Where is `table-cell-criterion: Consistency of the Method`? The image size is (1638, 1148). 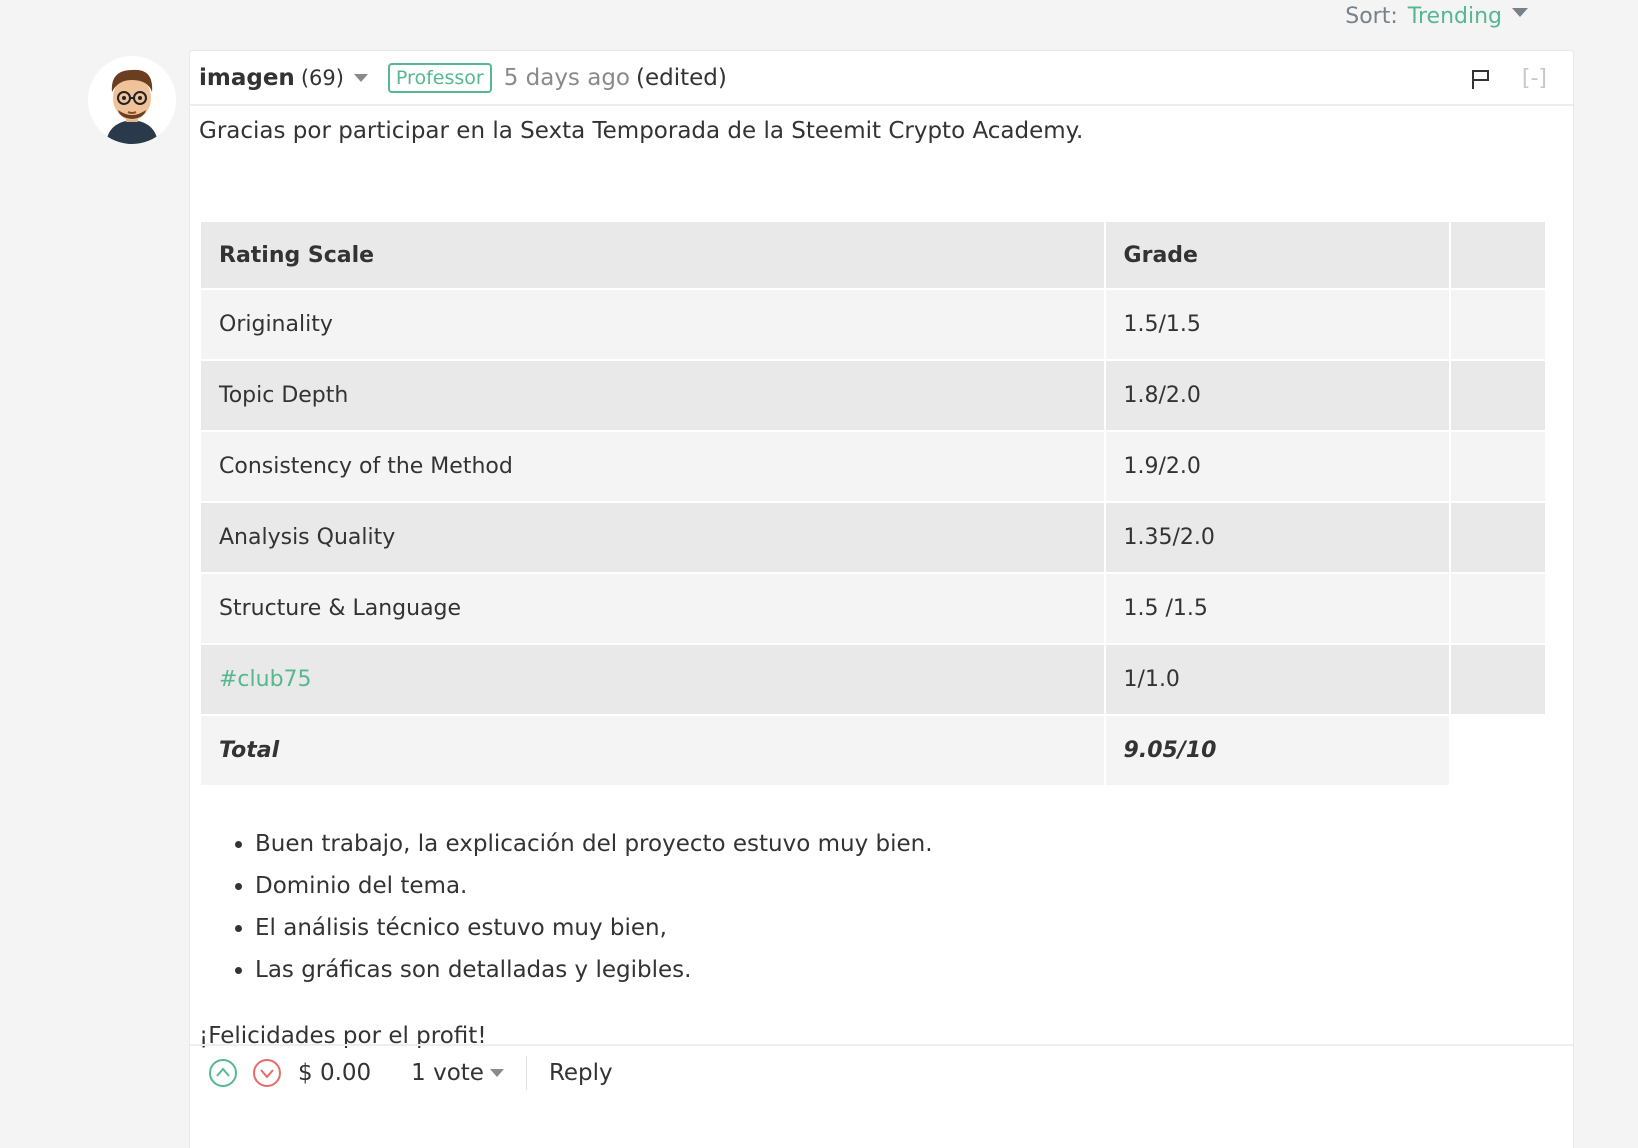
table-cell-criterion: Consistency of the Method is located at coordinates (652, 466).